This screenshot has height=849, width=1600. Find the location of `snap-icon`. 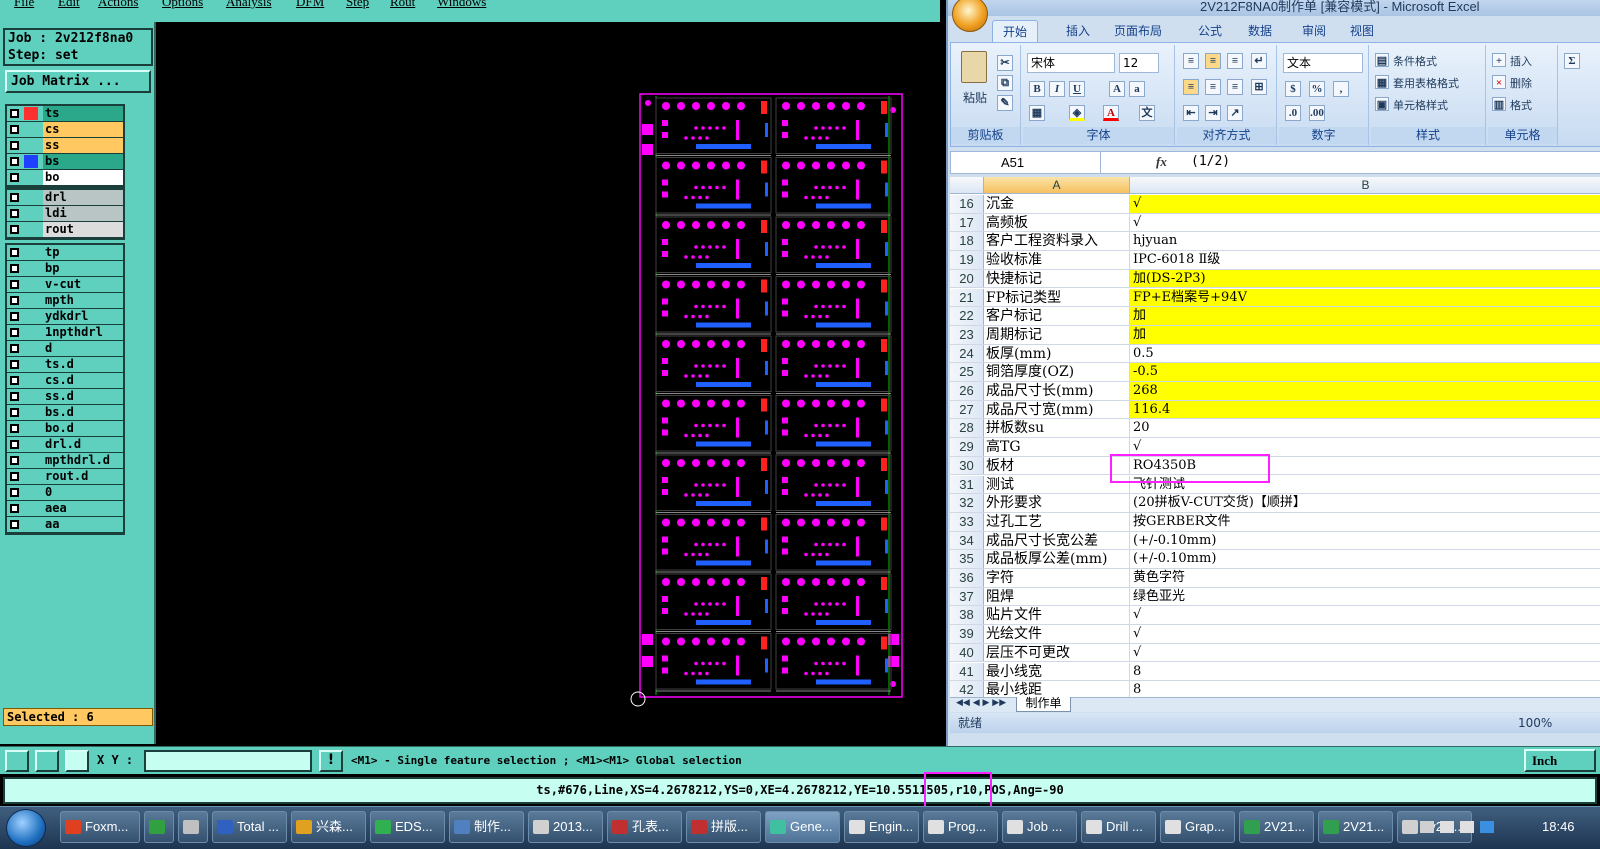

snap-icon is located at coordinates (17, 761).